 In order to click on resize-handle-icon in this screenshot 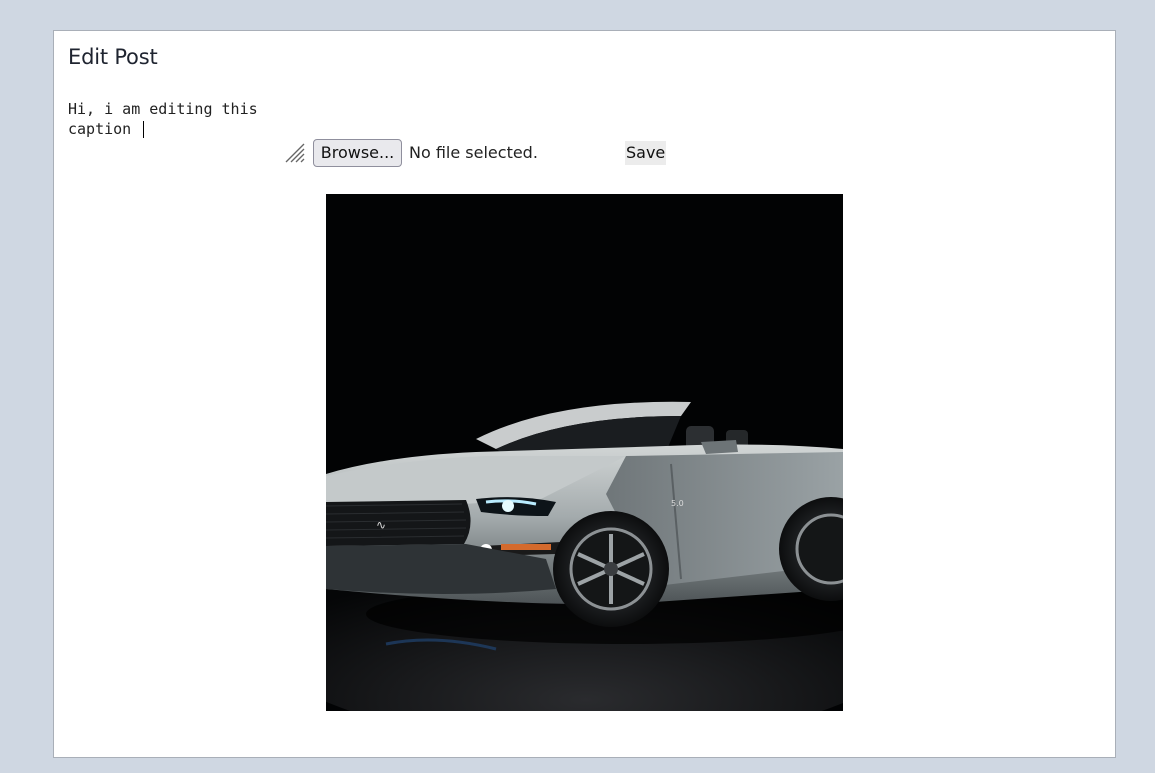, I will do `click(295, 153)`.